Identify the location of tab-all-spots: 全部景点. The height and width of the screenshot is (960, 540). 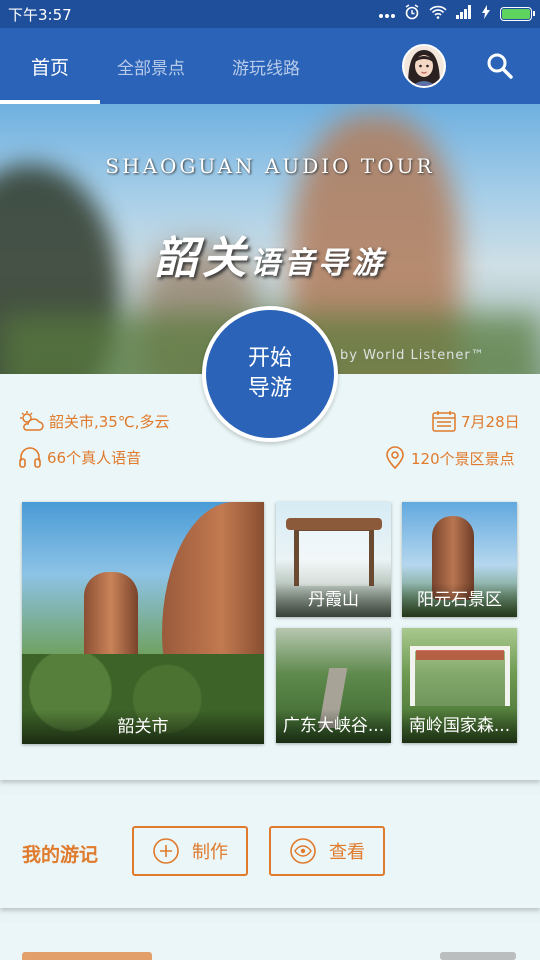
(151, 66).